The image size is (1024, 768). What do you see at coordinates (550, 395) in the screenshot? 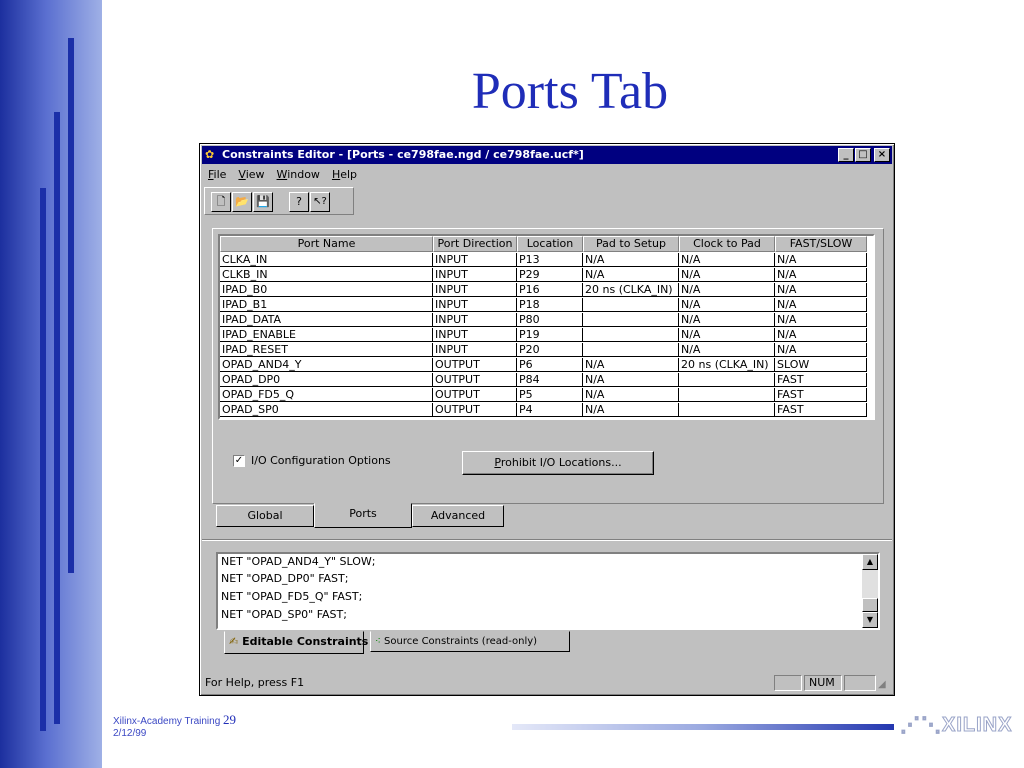
I see `table-cell: P5` at bounding box center [550, 395].